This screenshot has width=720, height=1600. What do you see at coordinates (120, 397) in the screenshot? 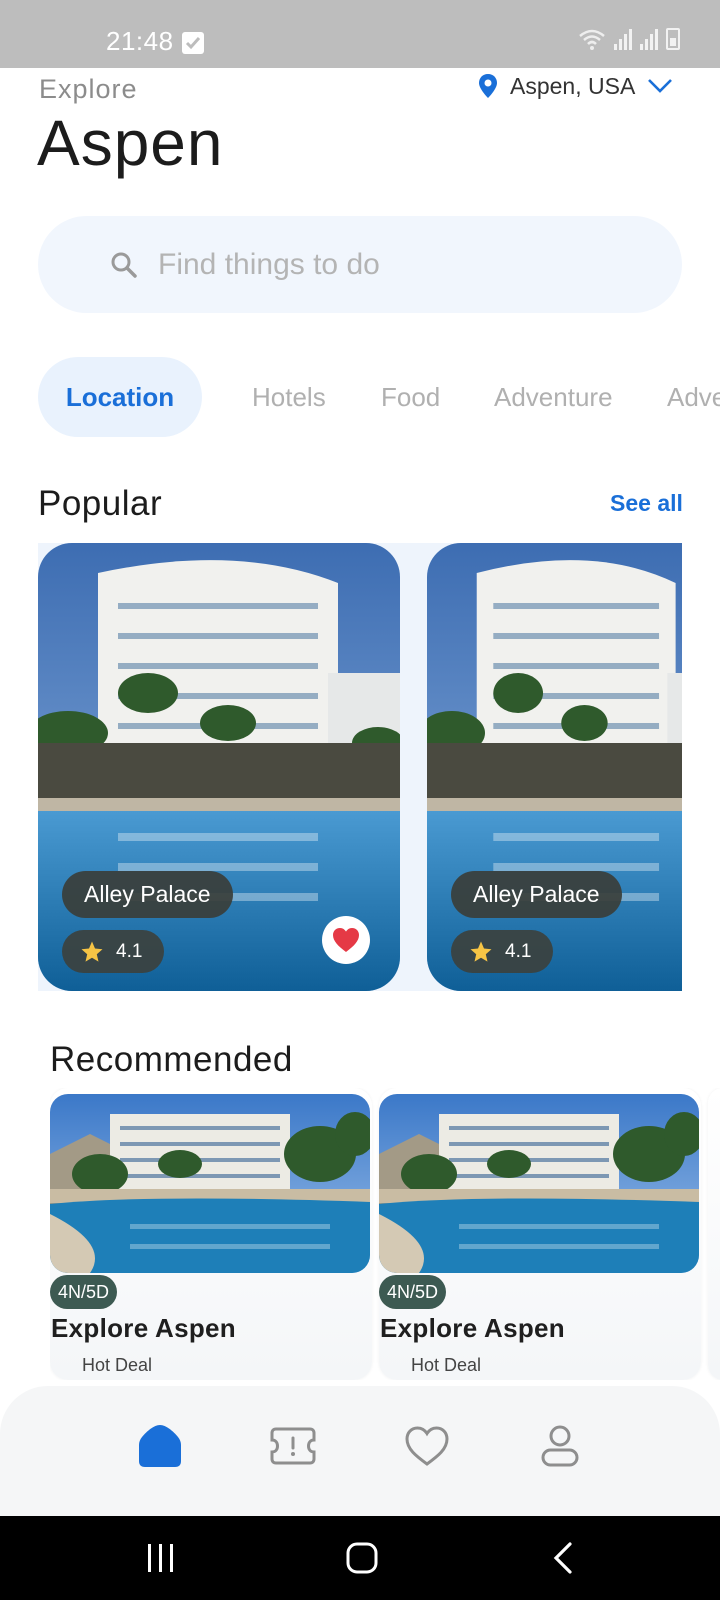
I see `tab-location: Location` at bounding box center [120, 397].